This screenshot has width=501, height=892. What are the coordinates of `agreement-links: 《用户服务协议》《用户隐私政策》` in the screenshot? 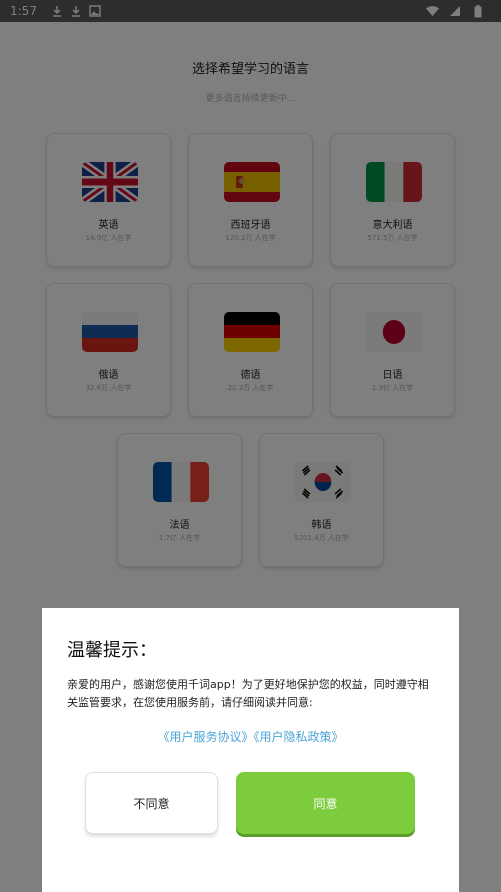 It's located at (250, 736).